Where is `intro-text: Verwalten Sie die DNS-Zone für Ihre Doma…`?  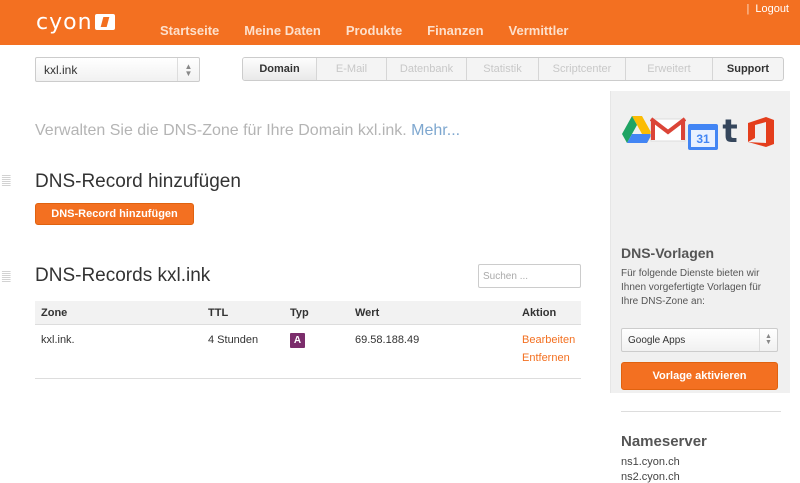 intro-text: Verwalten Sie die DNS-Zone für Ihre Doma… is located at coordinates (247, 131).